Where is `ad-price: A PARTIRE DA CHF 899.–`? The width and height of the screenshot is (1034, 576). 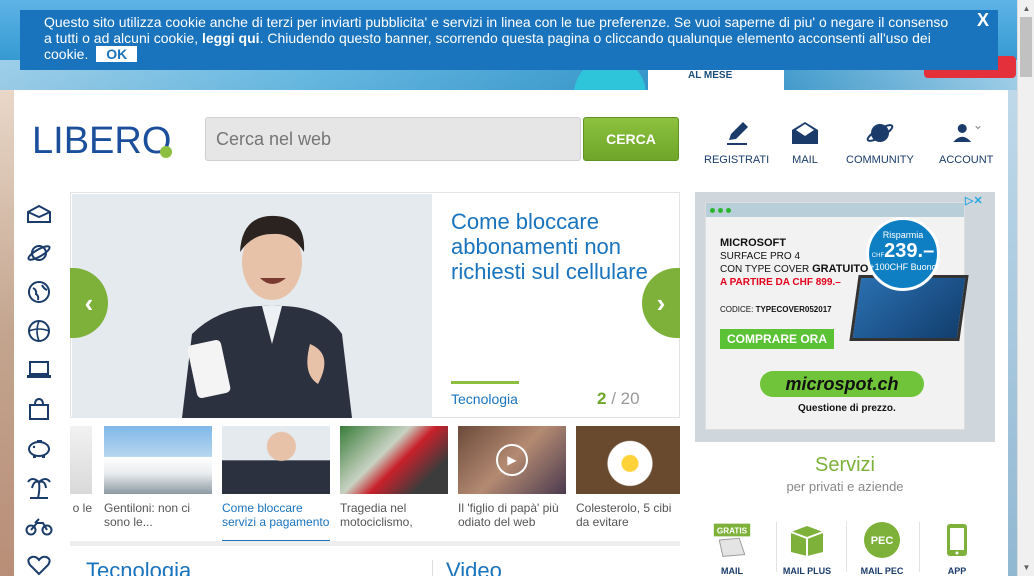
ad-price: A PARTIRE DA CHF 899.– is located at coordinates (780, 282).